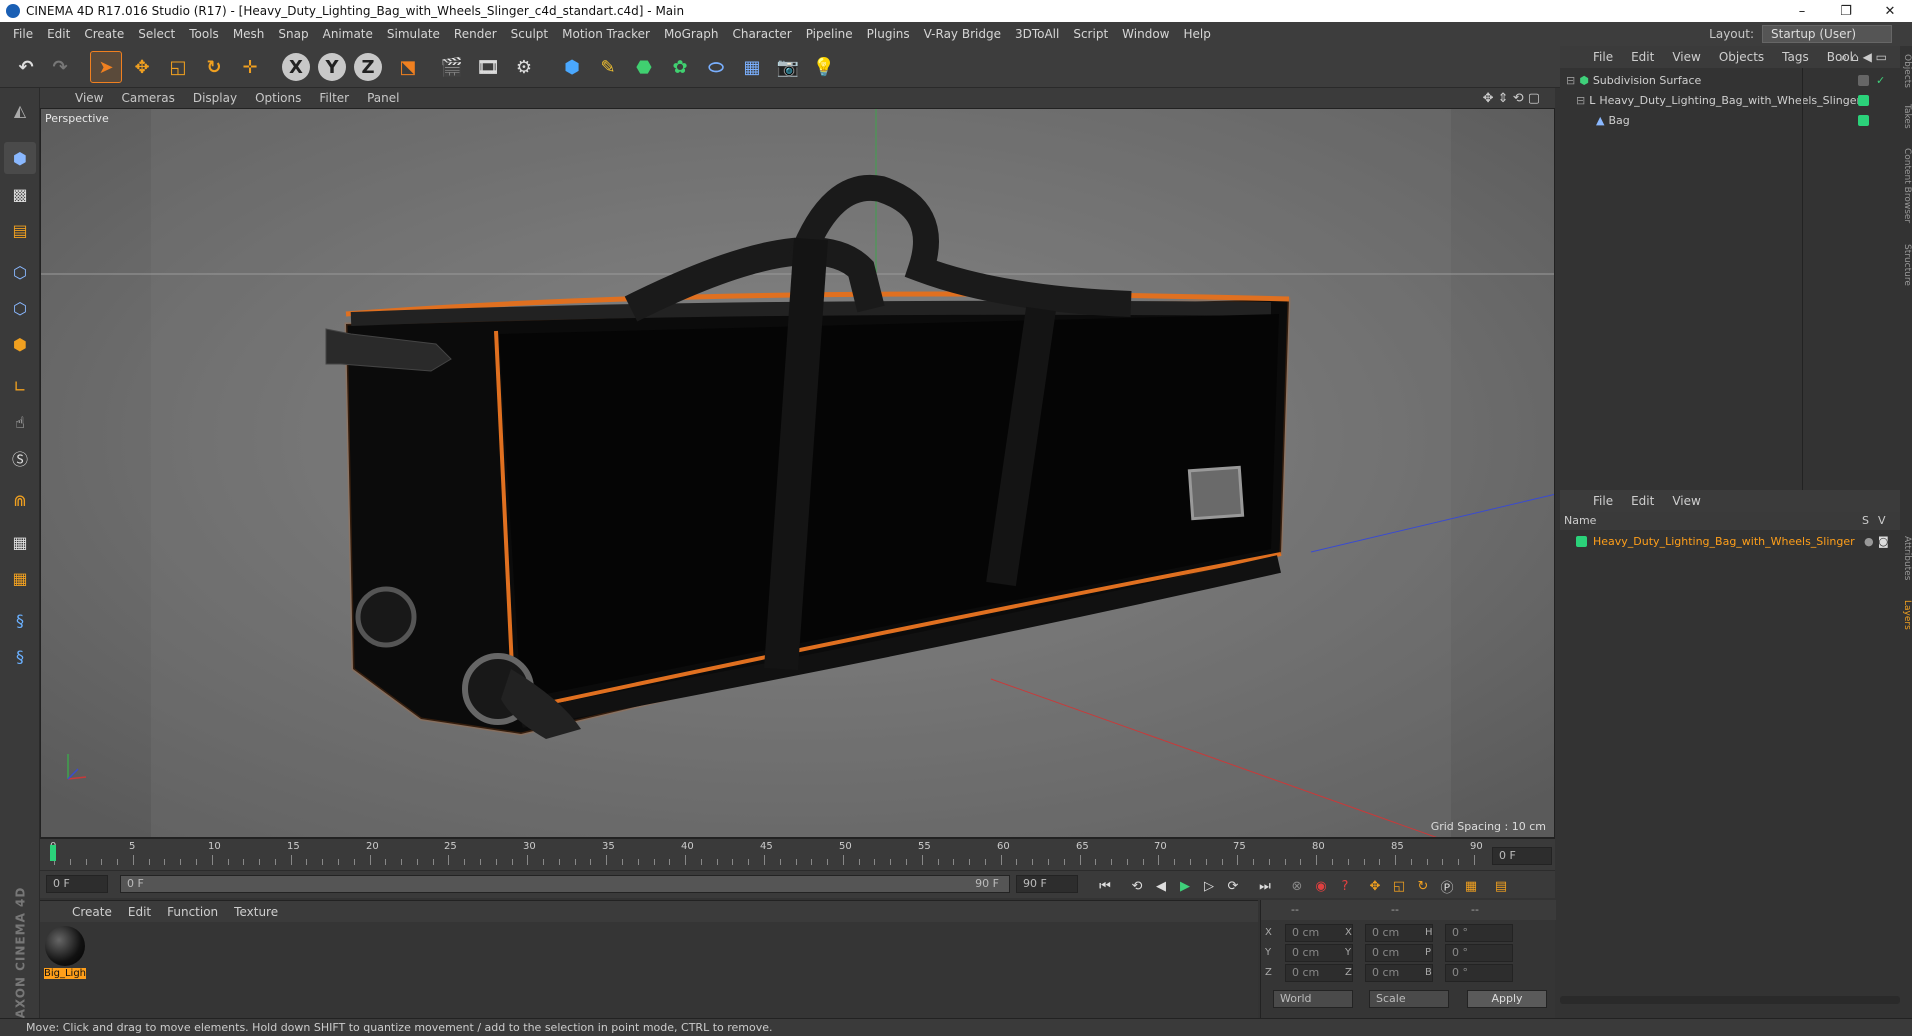 The width and height of the screenshot is (1912, 1036). Describe the element at coordinates (1105, 886) in the screenshot. I see `go-to-start-icon: ⏮` at that location.